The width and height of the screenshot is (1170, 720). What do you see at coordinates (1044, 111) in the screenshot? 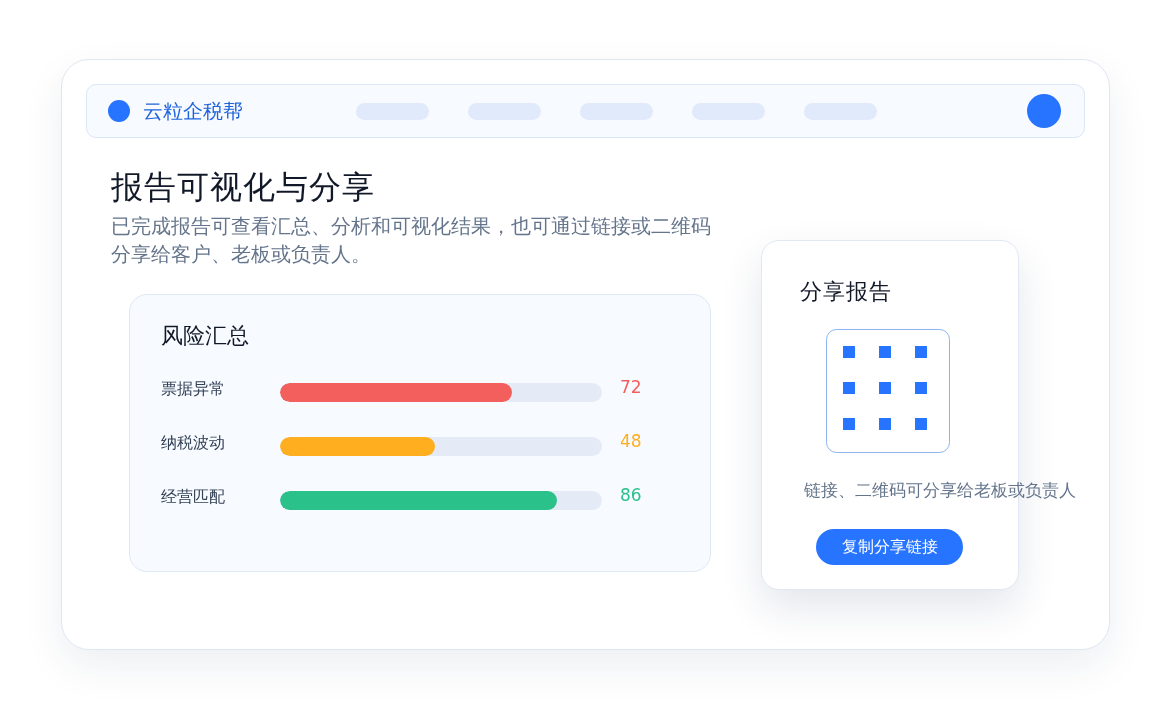
I see `avatar-icon` at bounding box center [1044, 111].